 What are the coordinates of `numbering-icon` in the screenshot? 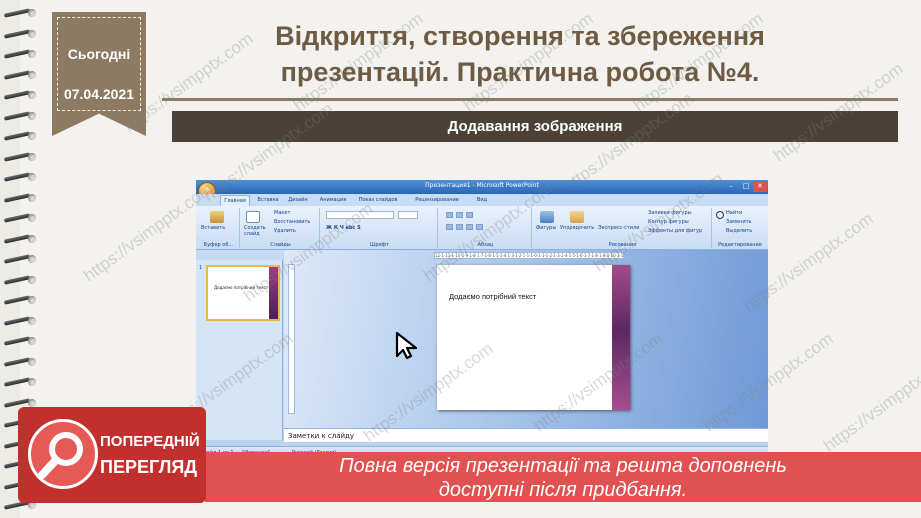 It's located at (459, 215).